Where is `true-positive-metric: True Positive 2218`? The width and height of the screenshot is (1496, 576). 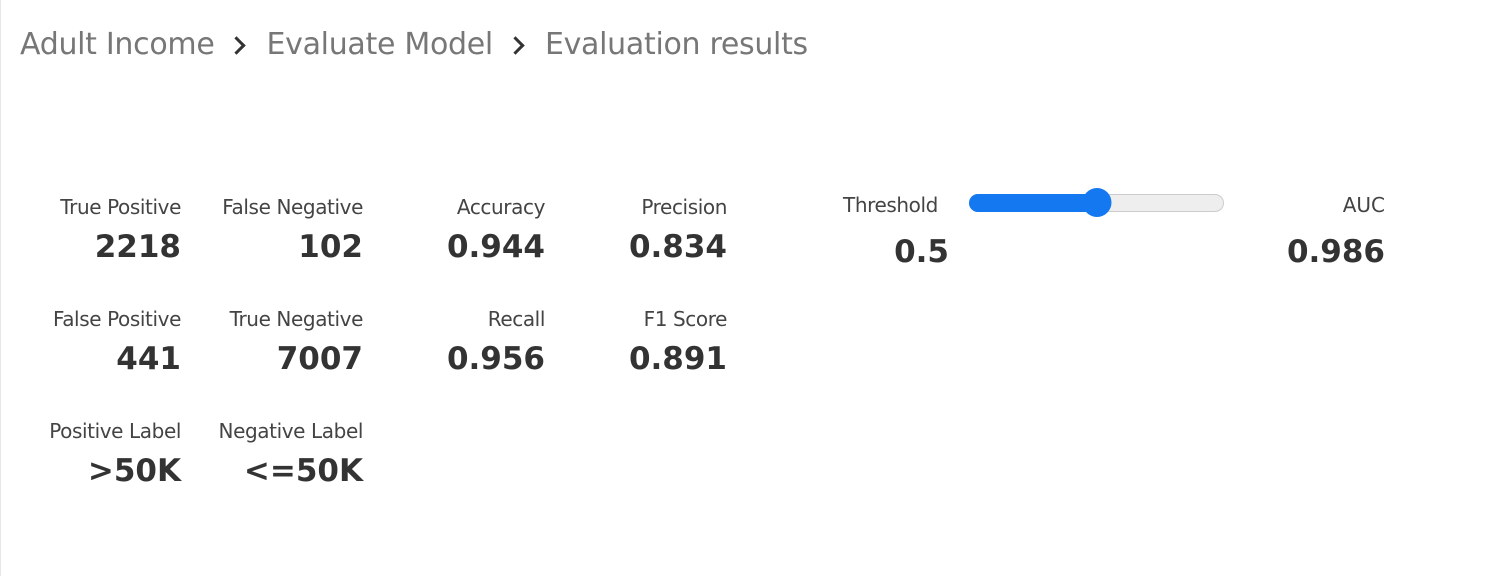
true-positive-metric: True Positive 2218 is located at coordinates (120, 230).